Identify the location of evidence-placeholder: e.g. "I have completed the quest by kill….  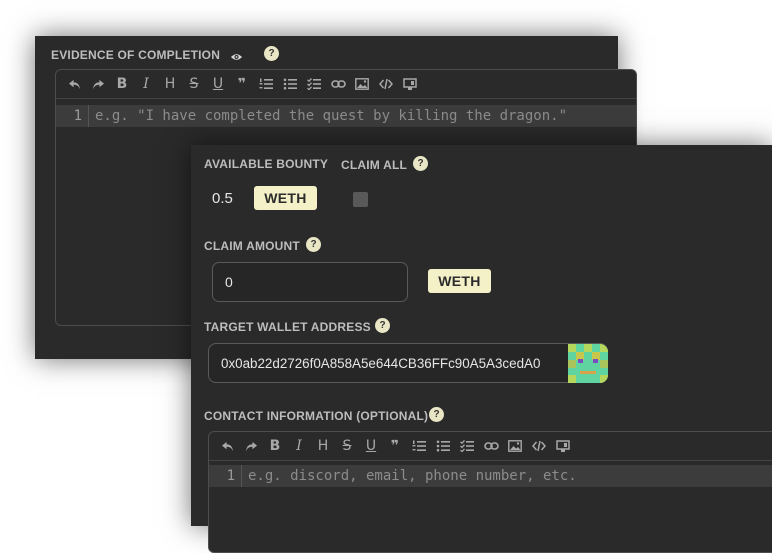
(331, 116).